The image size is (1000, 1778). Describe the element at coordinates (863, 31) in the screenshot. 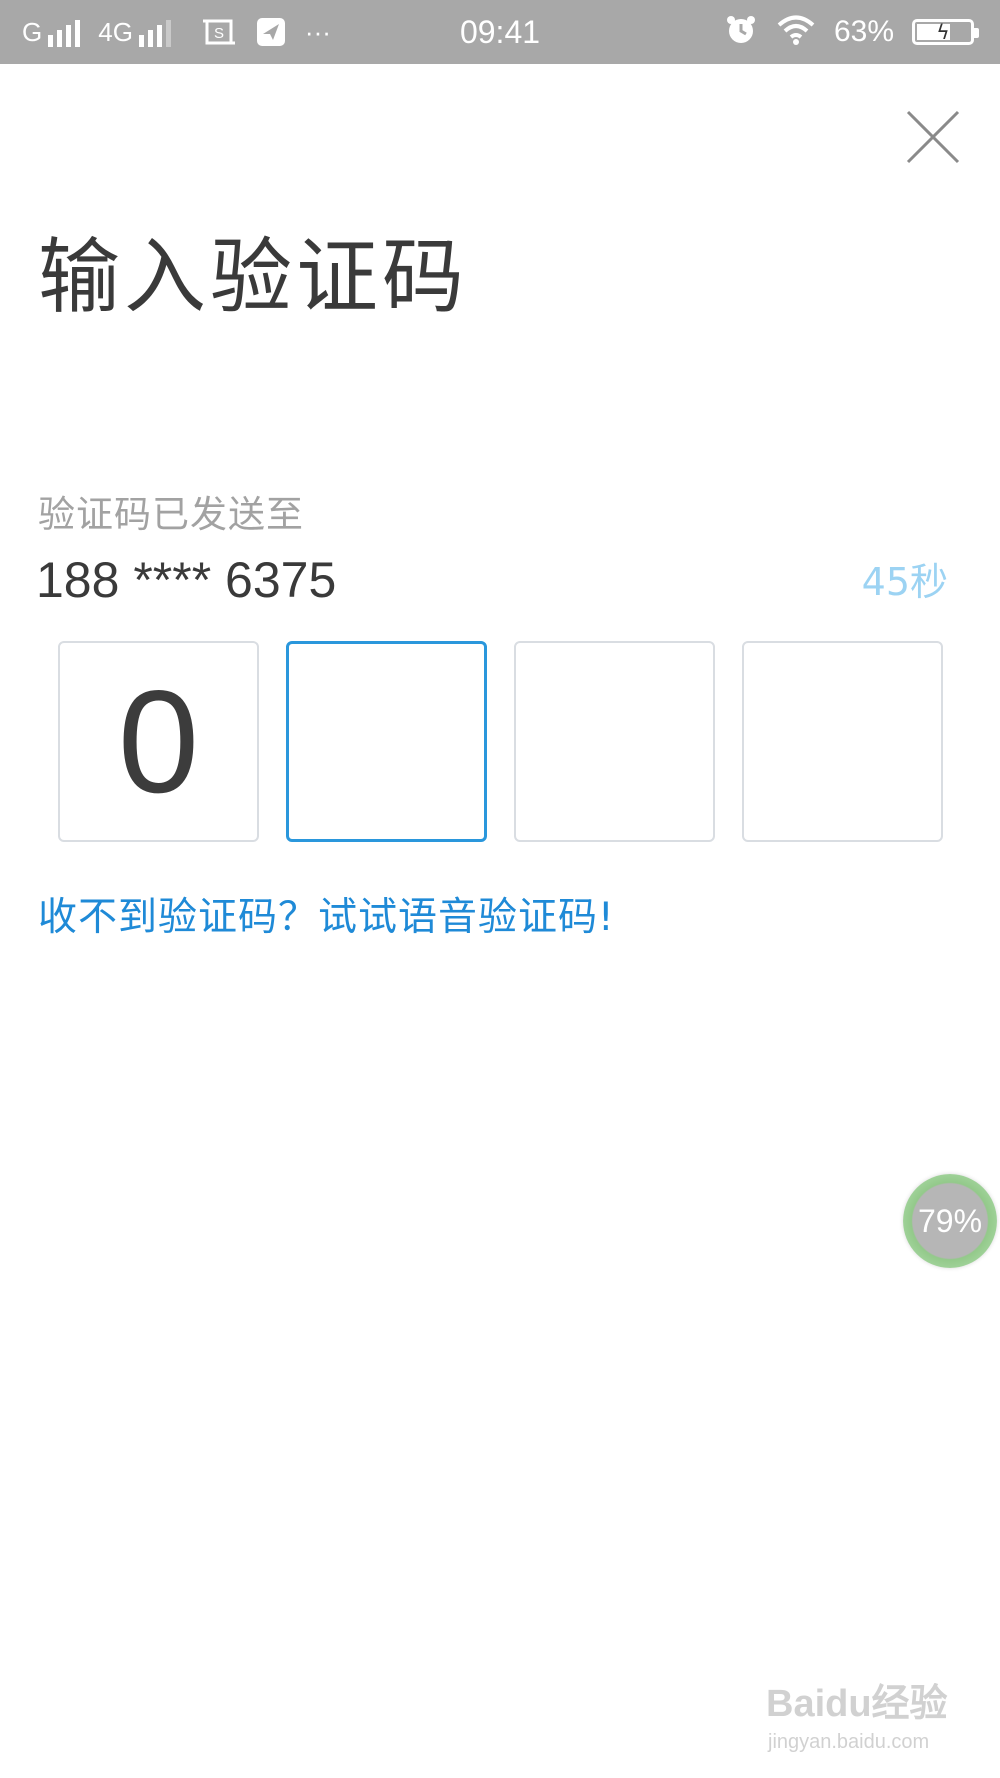

I see `battery-percent: 63%` at that location.